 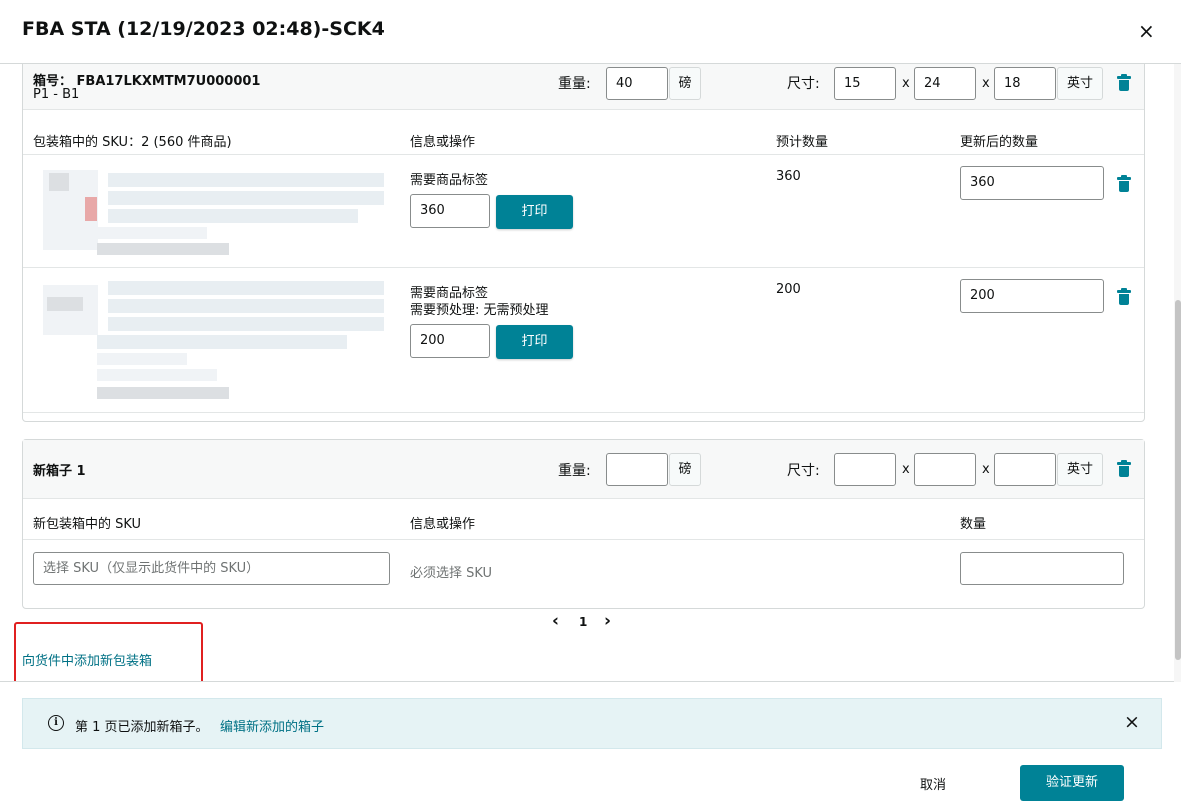 I want to click on dimension-height-input, so click(x=1025, y=469).